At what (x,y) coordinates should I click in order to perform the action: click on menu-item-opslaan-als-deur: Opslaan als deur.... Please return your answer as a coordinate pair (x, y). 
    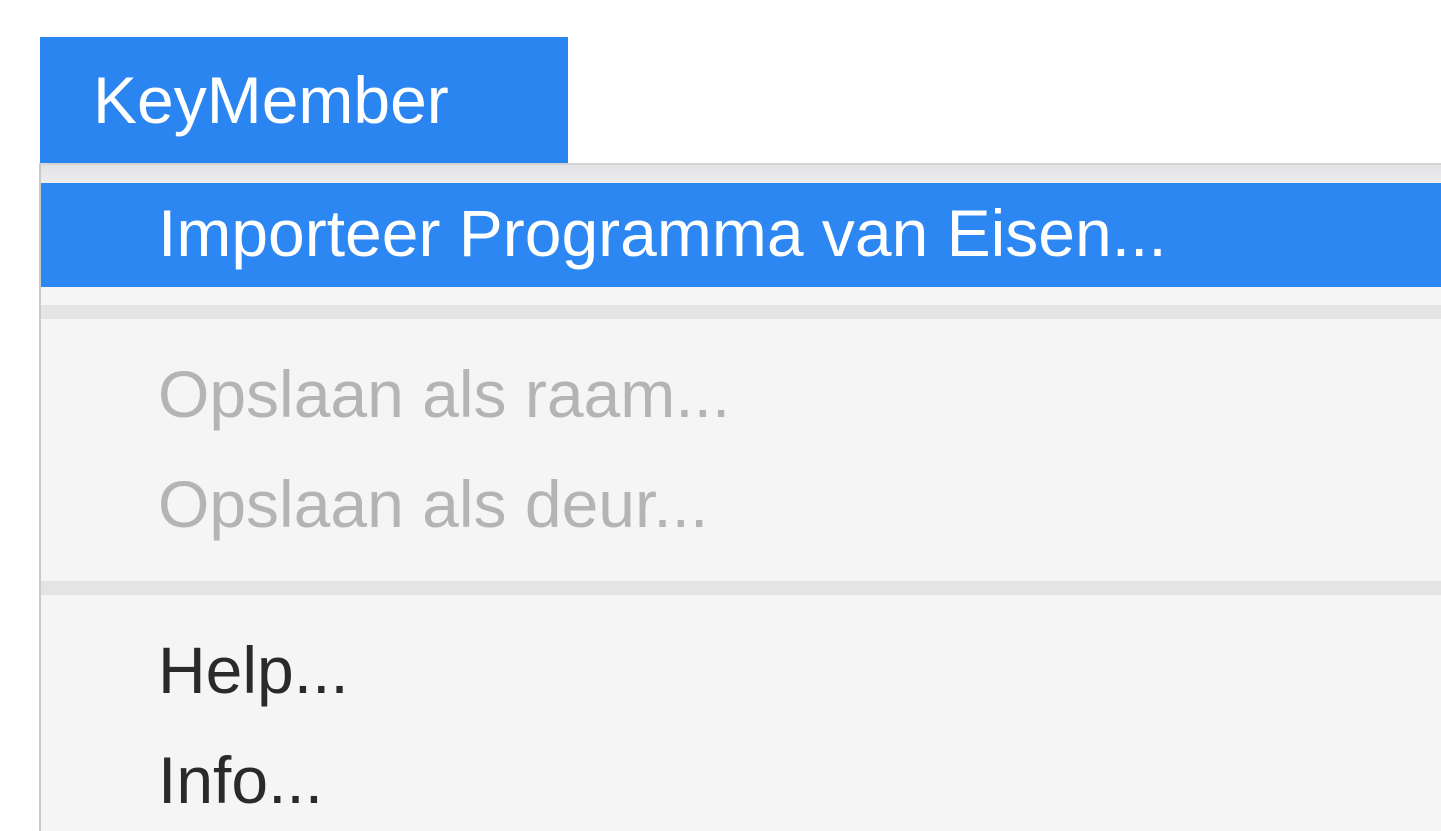
    Looking at the image, I should click on (433, 504).